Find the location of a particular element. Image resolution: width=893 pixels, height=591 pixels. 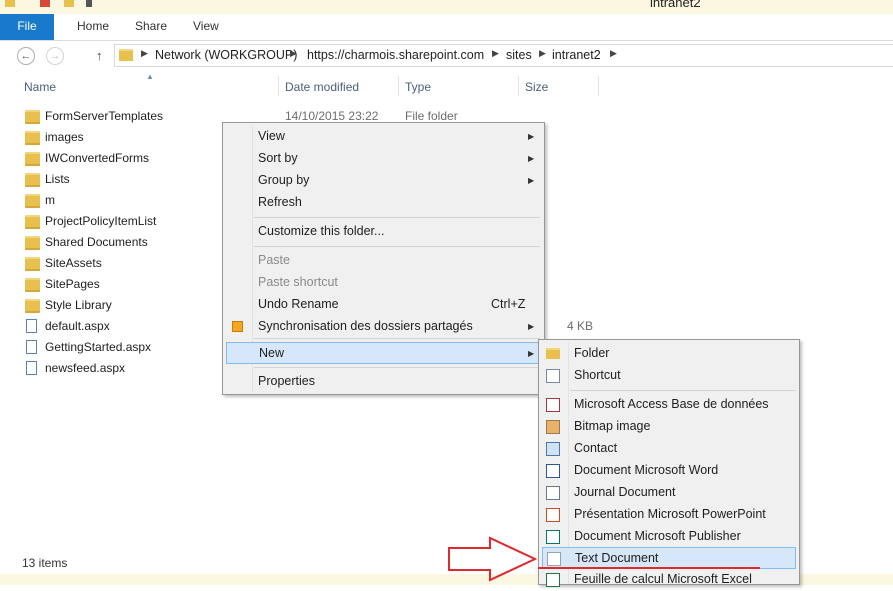

quick-access-folder-icon is located at coordinates (10, 3).